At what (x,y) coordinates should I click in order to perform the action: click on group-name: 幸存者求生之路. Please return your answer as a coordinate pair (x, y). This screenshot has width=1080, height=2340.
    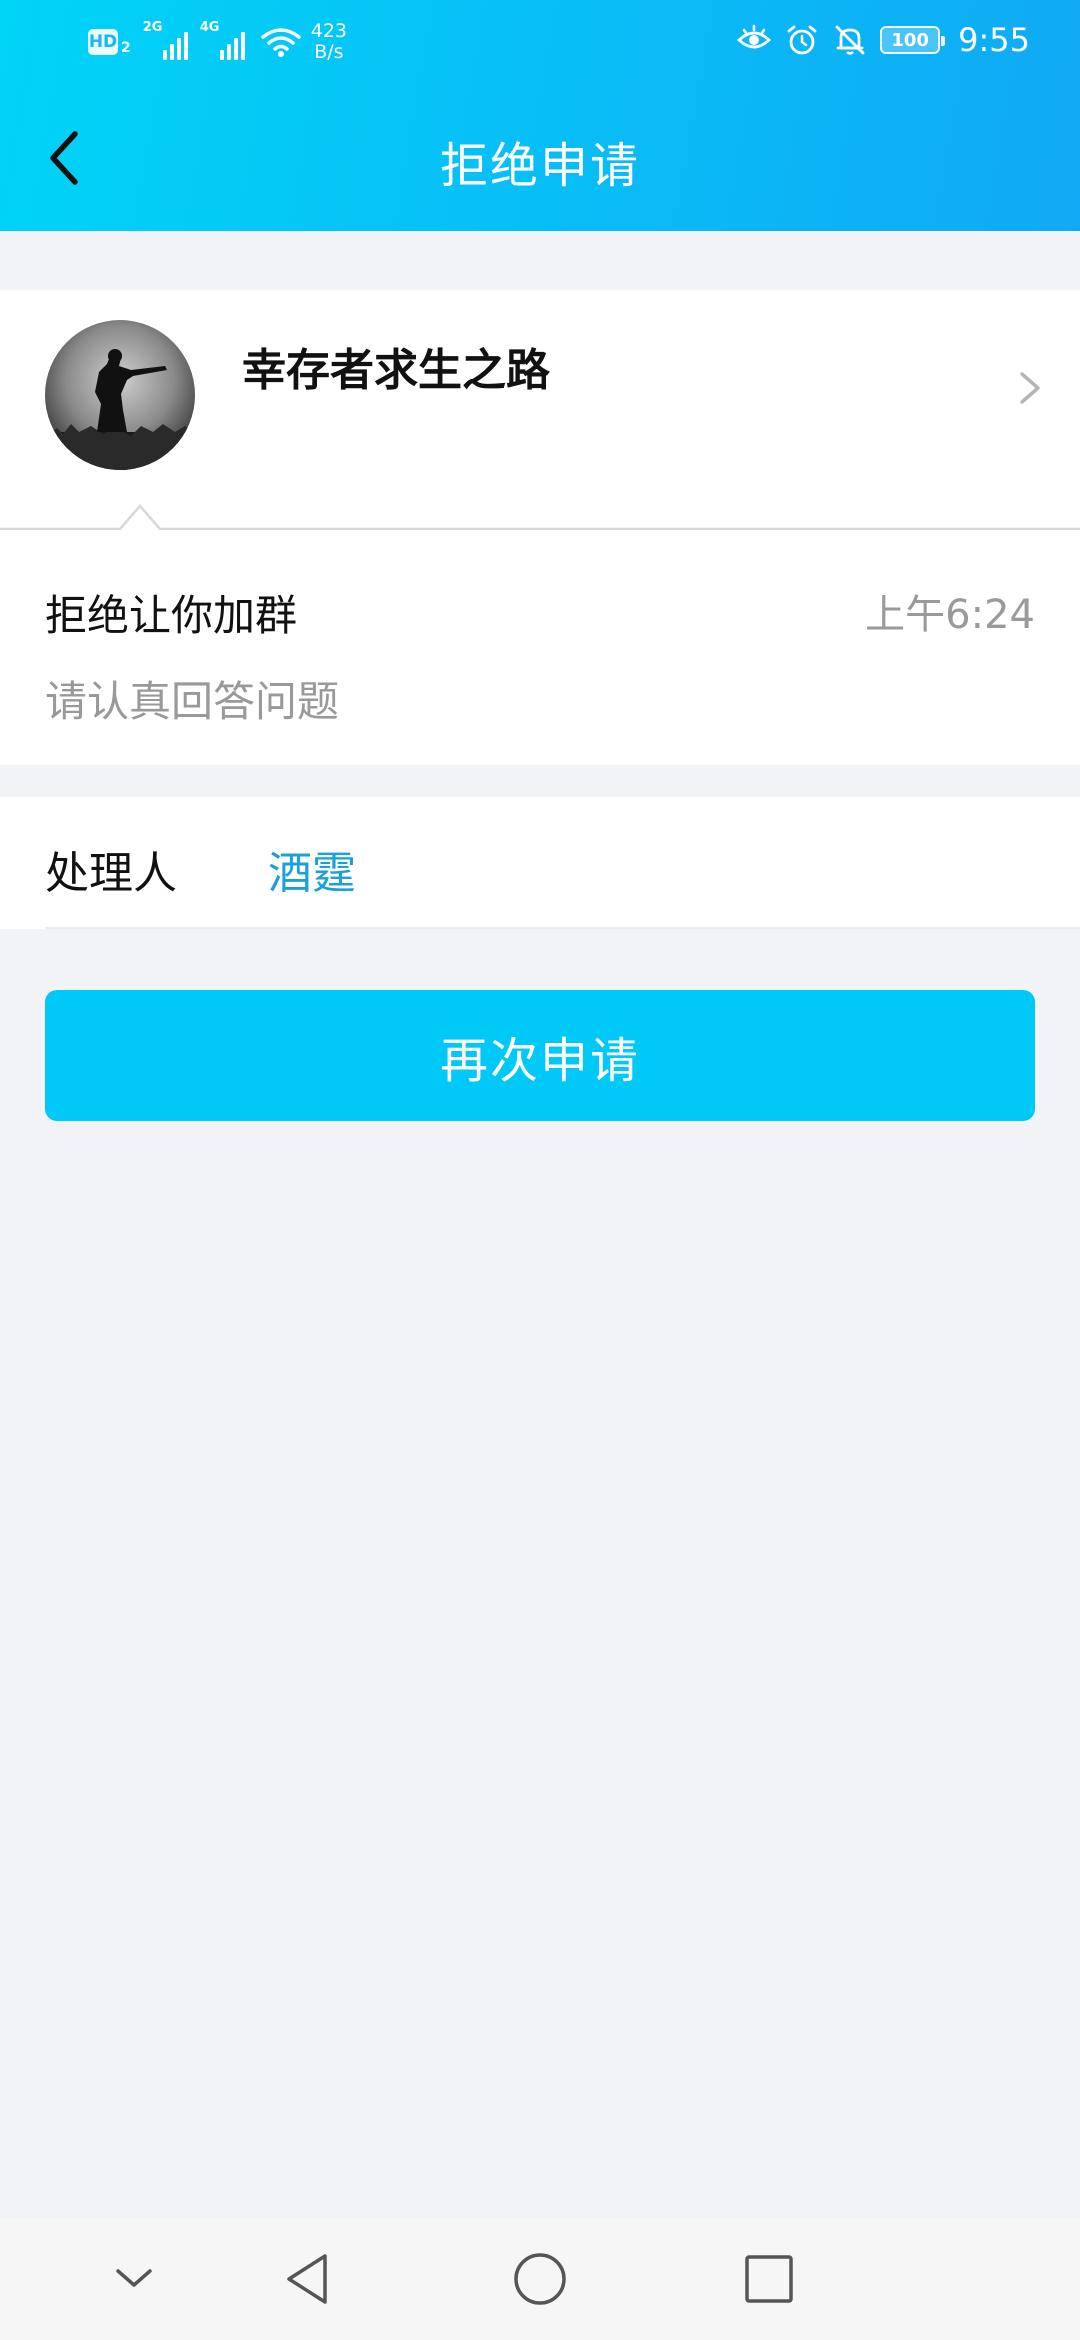
    Looking at the image, I should click on (396, 370).